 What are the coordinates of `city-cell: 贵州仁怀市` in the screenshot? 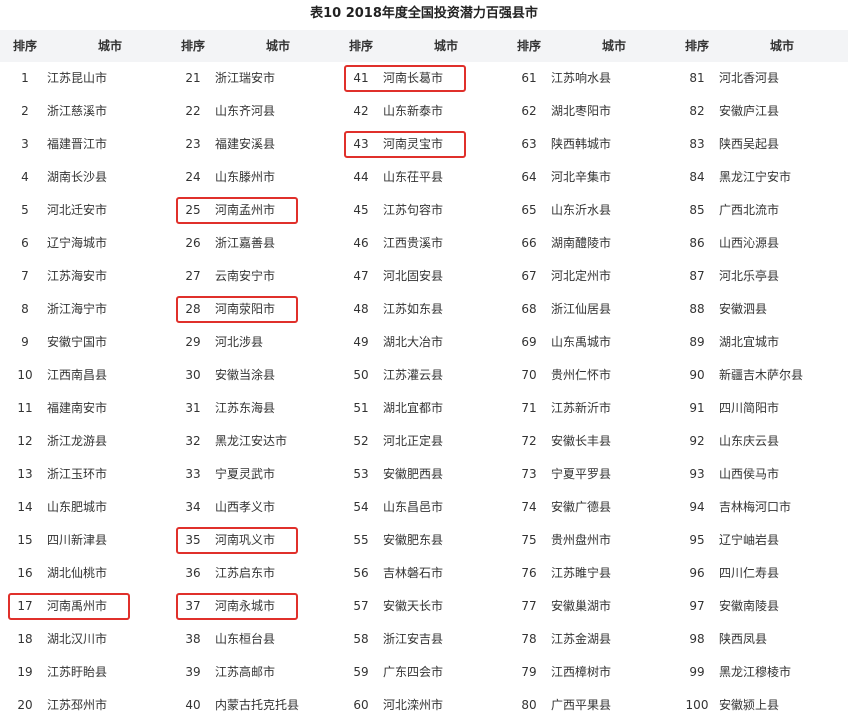 It's located at (581, 375).